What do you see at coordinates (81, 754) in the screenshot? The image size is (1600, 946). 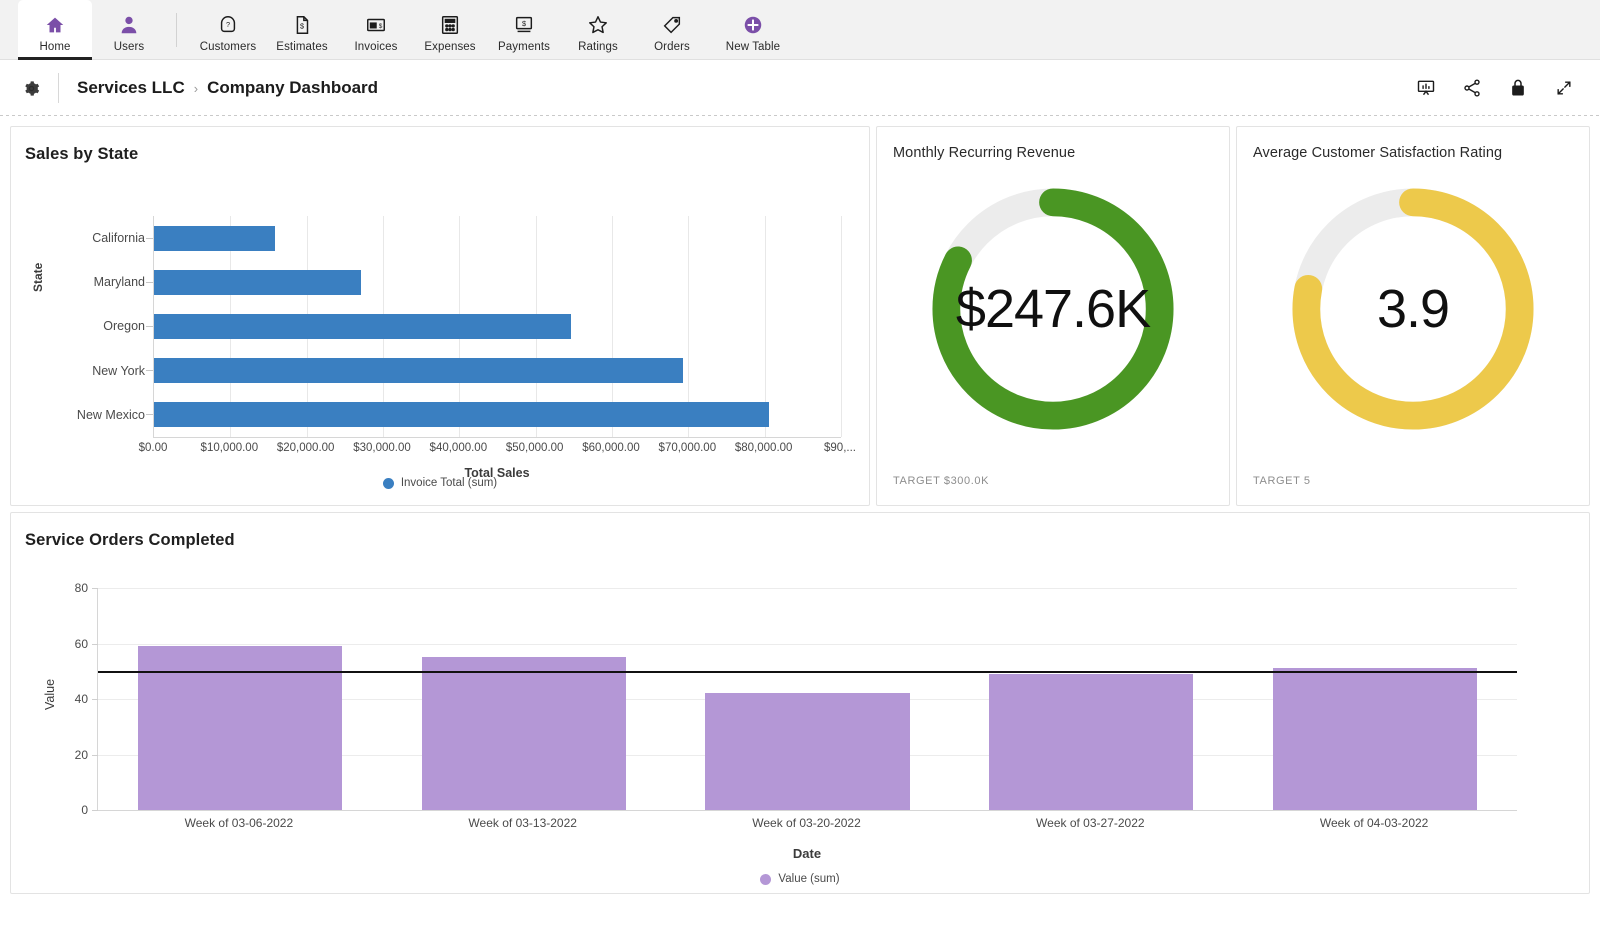 I see `y-tick-label: 20` at bounding box center [81, 754].